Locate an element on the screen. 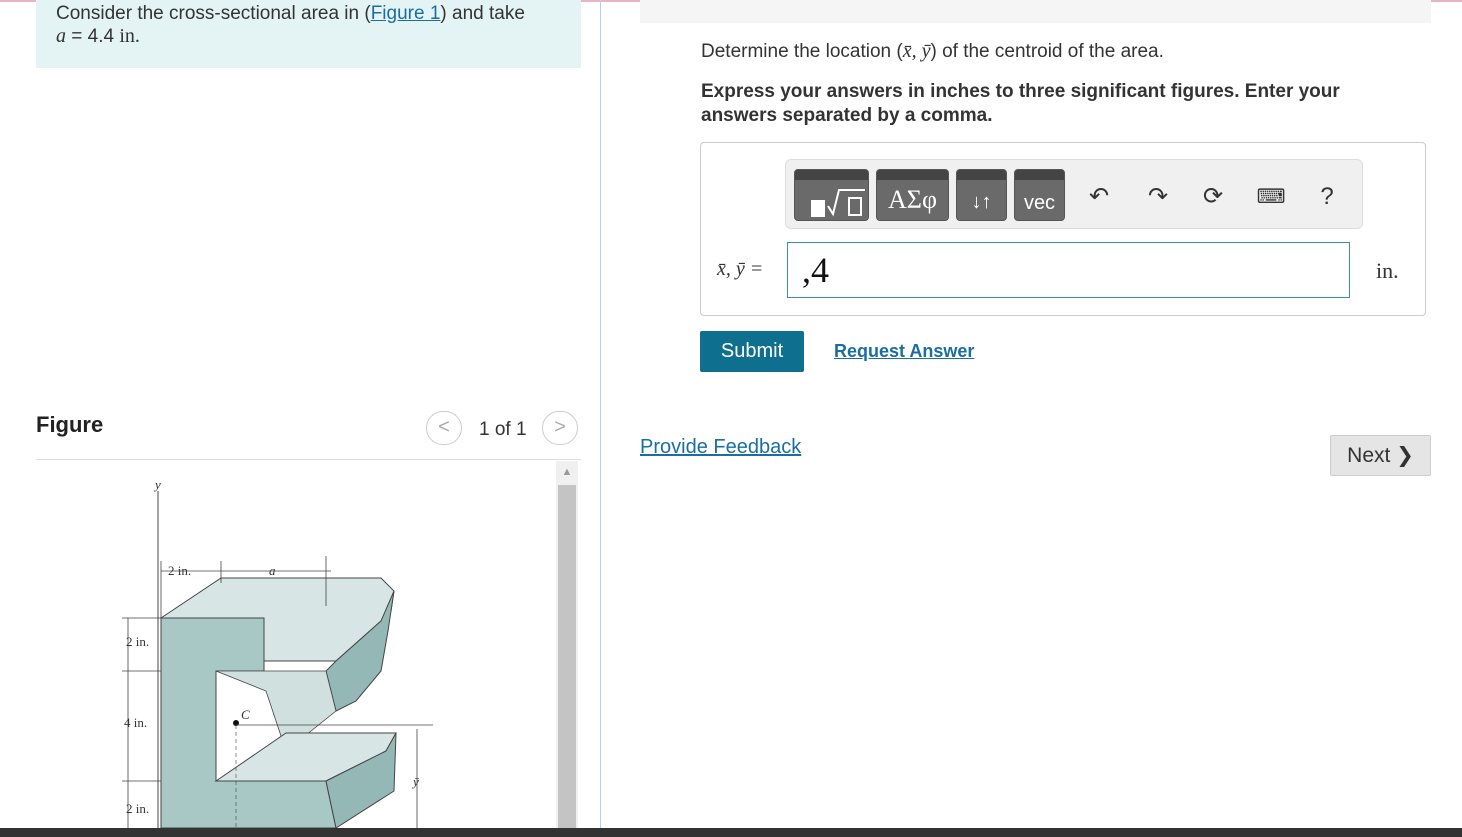 Image resolution: width=1462 pixels, height=837 pixels. pane-divider is located at coordinates (600, 414).